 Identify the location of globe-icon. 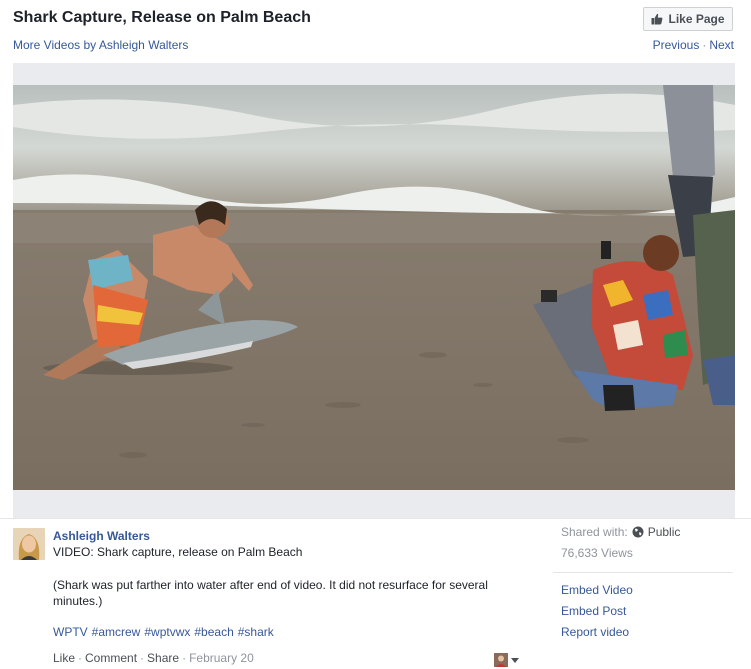
(638, 532).